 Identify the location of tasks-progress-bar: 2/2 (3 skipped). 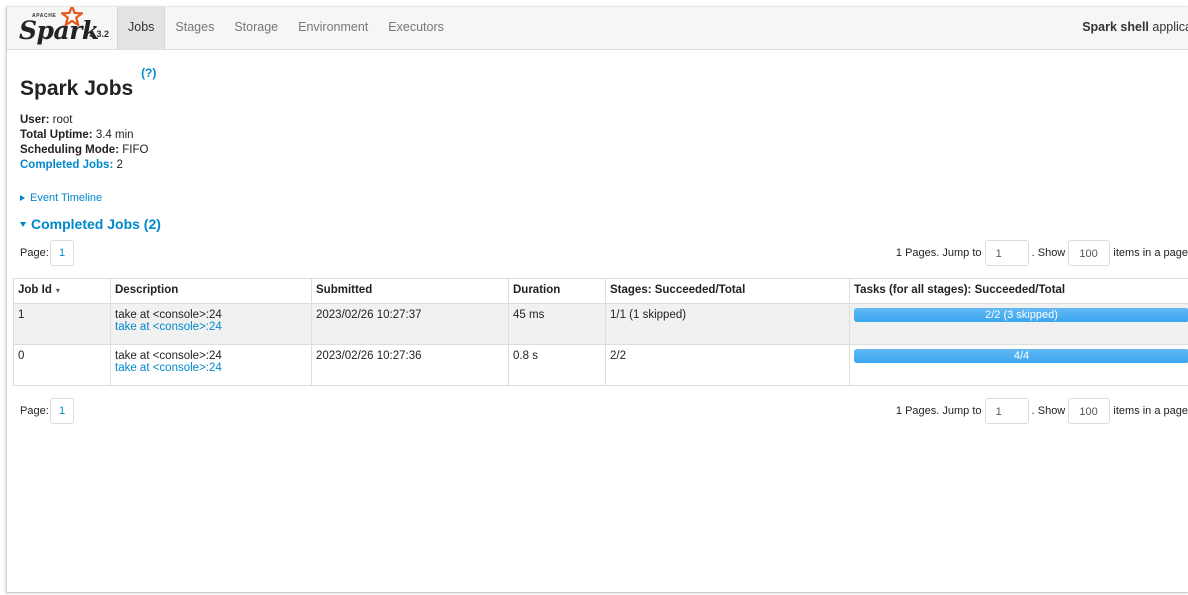
(1021, 315).